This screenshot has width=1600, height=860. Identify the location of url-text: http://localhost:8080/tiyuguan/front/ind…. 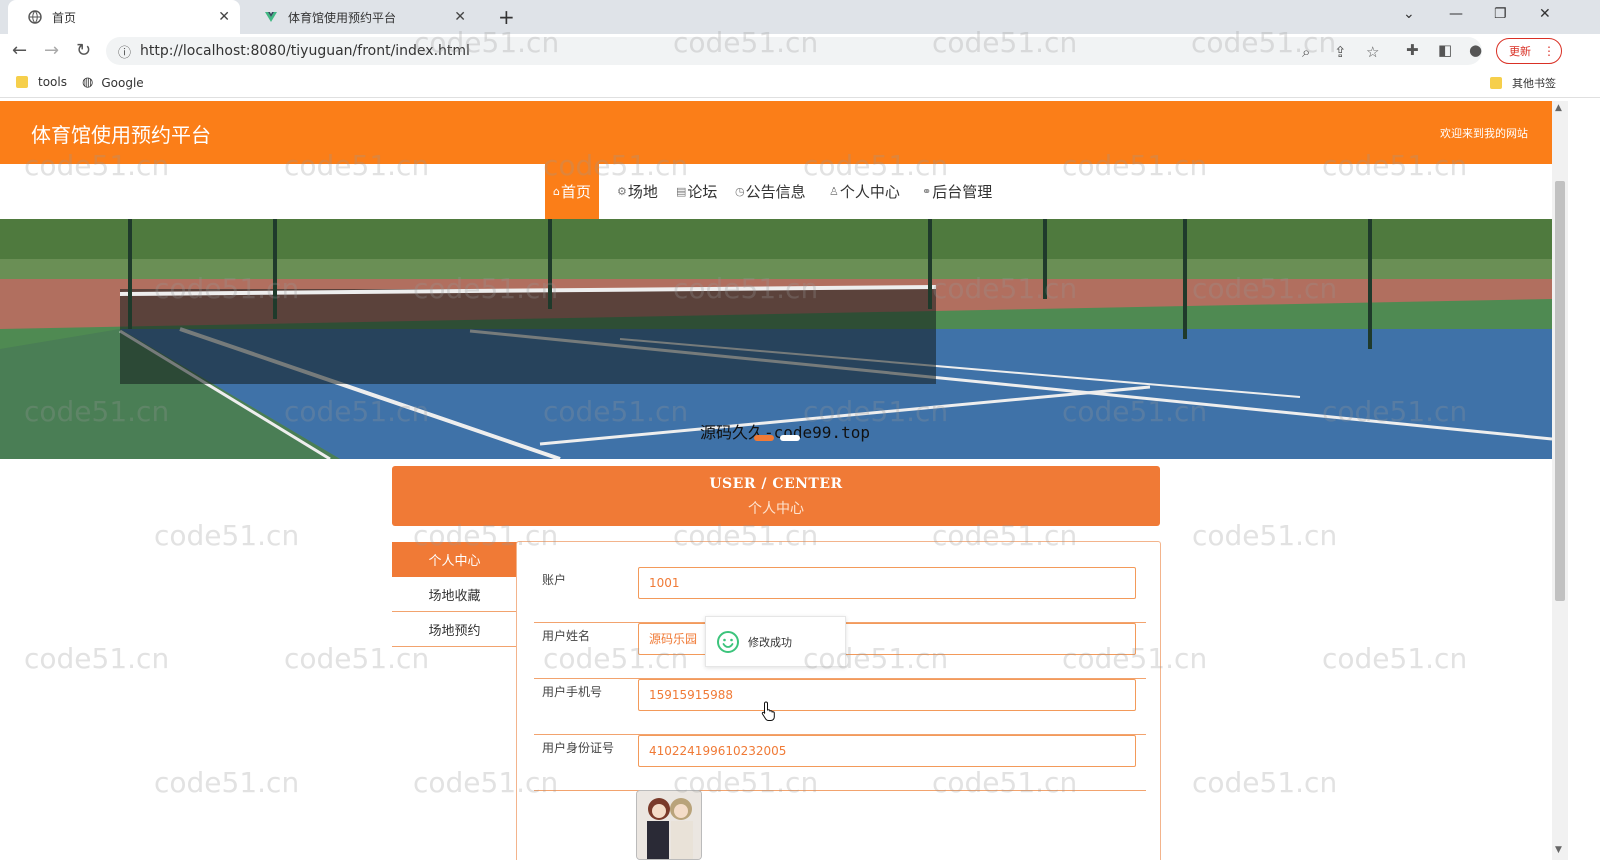
(305, 51).